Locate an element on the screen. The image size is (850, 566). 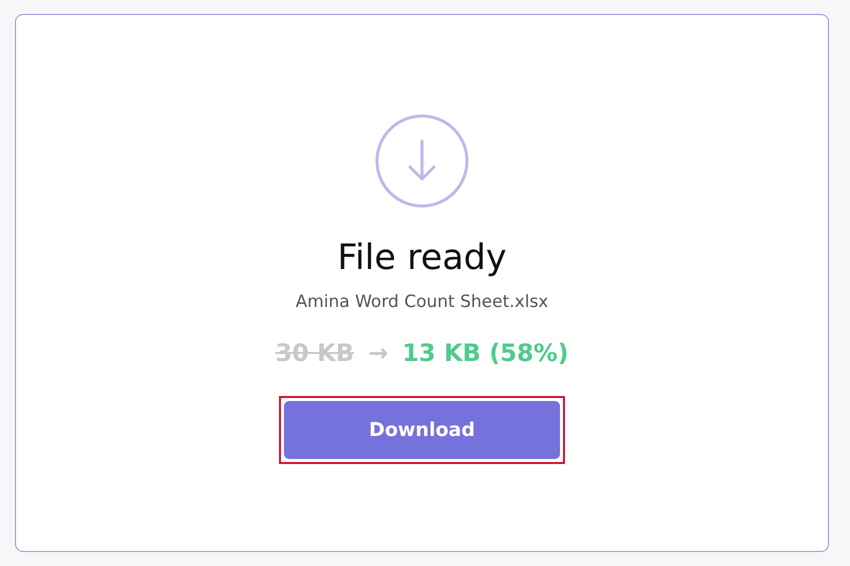
compressed-size: 13 KB (58%) is located at coordinates (485, 353).